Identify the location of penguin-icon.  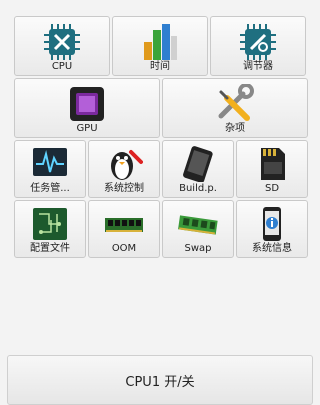
(124, 166).